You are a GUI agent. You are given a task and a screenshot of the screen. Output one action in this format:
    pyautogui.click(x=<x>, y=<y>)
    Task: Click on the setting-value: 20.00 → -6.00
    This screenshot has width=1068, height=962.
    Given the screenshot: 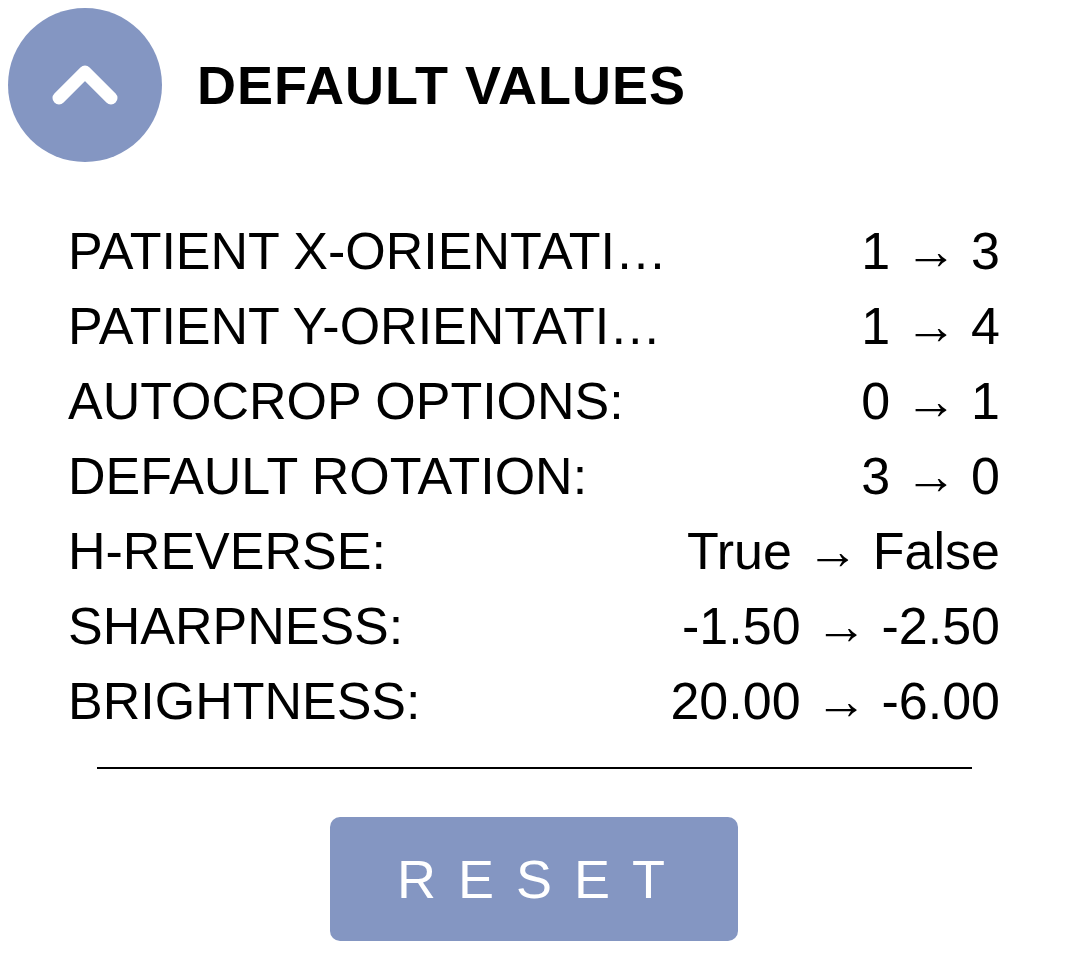 What is the action you would take?
    pyautogui.click(x=835, y=701)
    